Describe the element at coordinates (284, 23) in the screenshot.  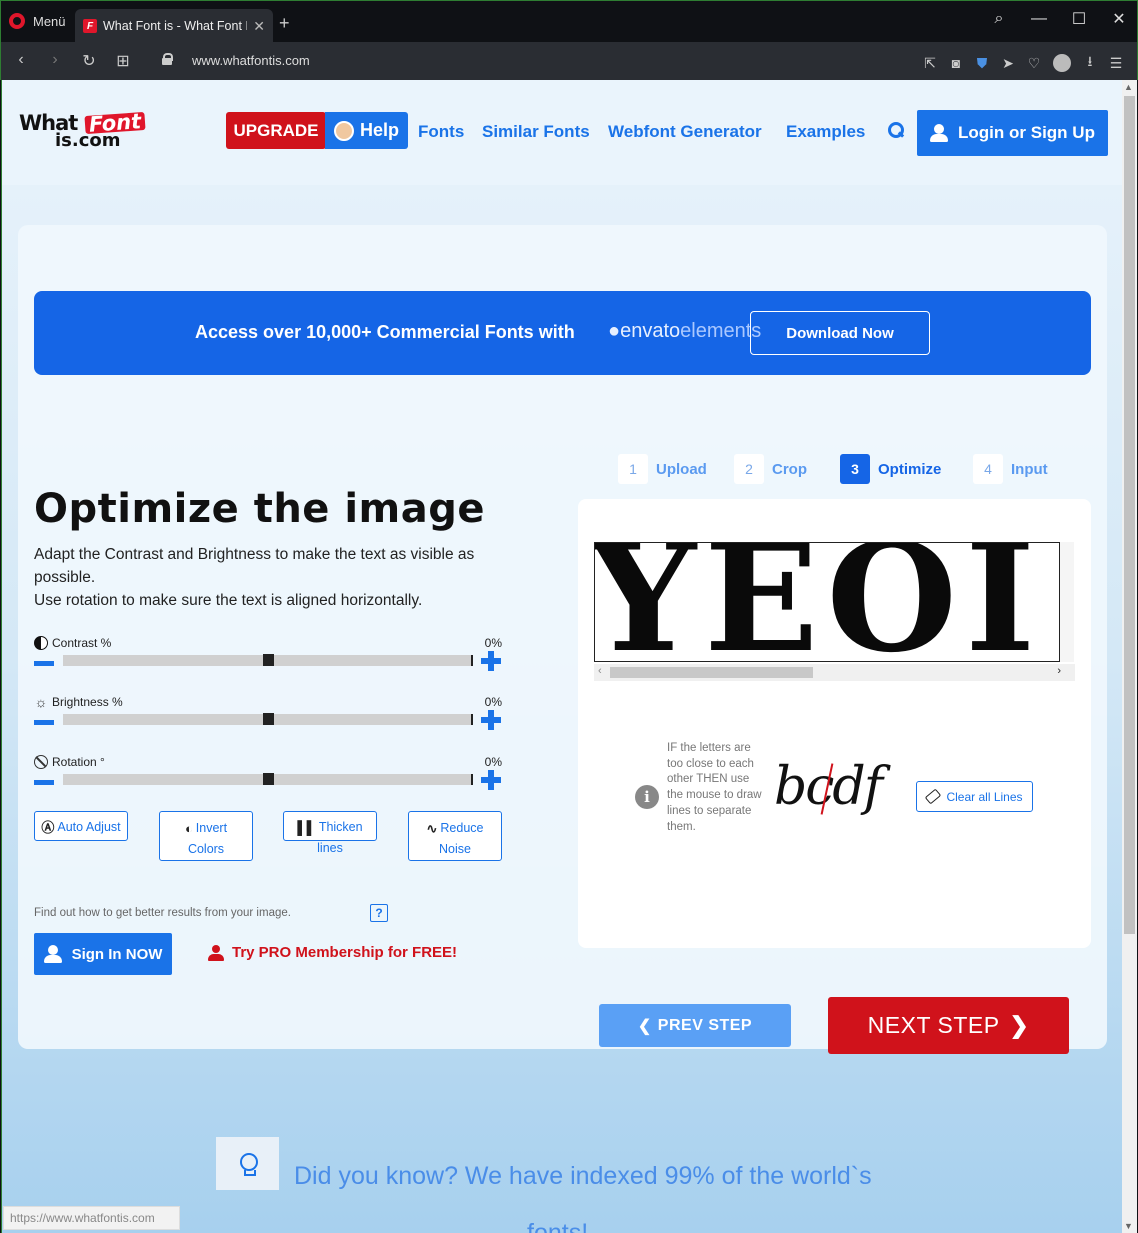
I see `new-tab-icon: +` at that location.